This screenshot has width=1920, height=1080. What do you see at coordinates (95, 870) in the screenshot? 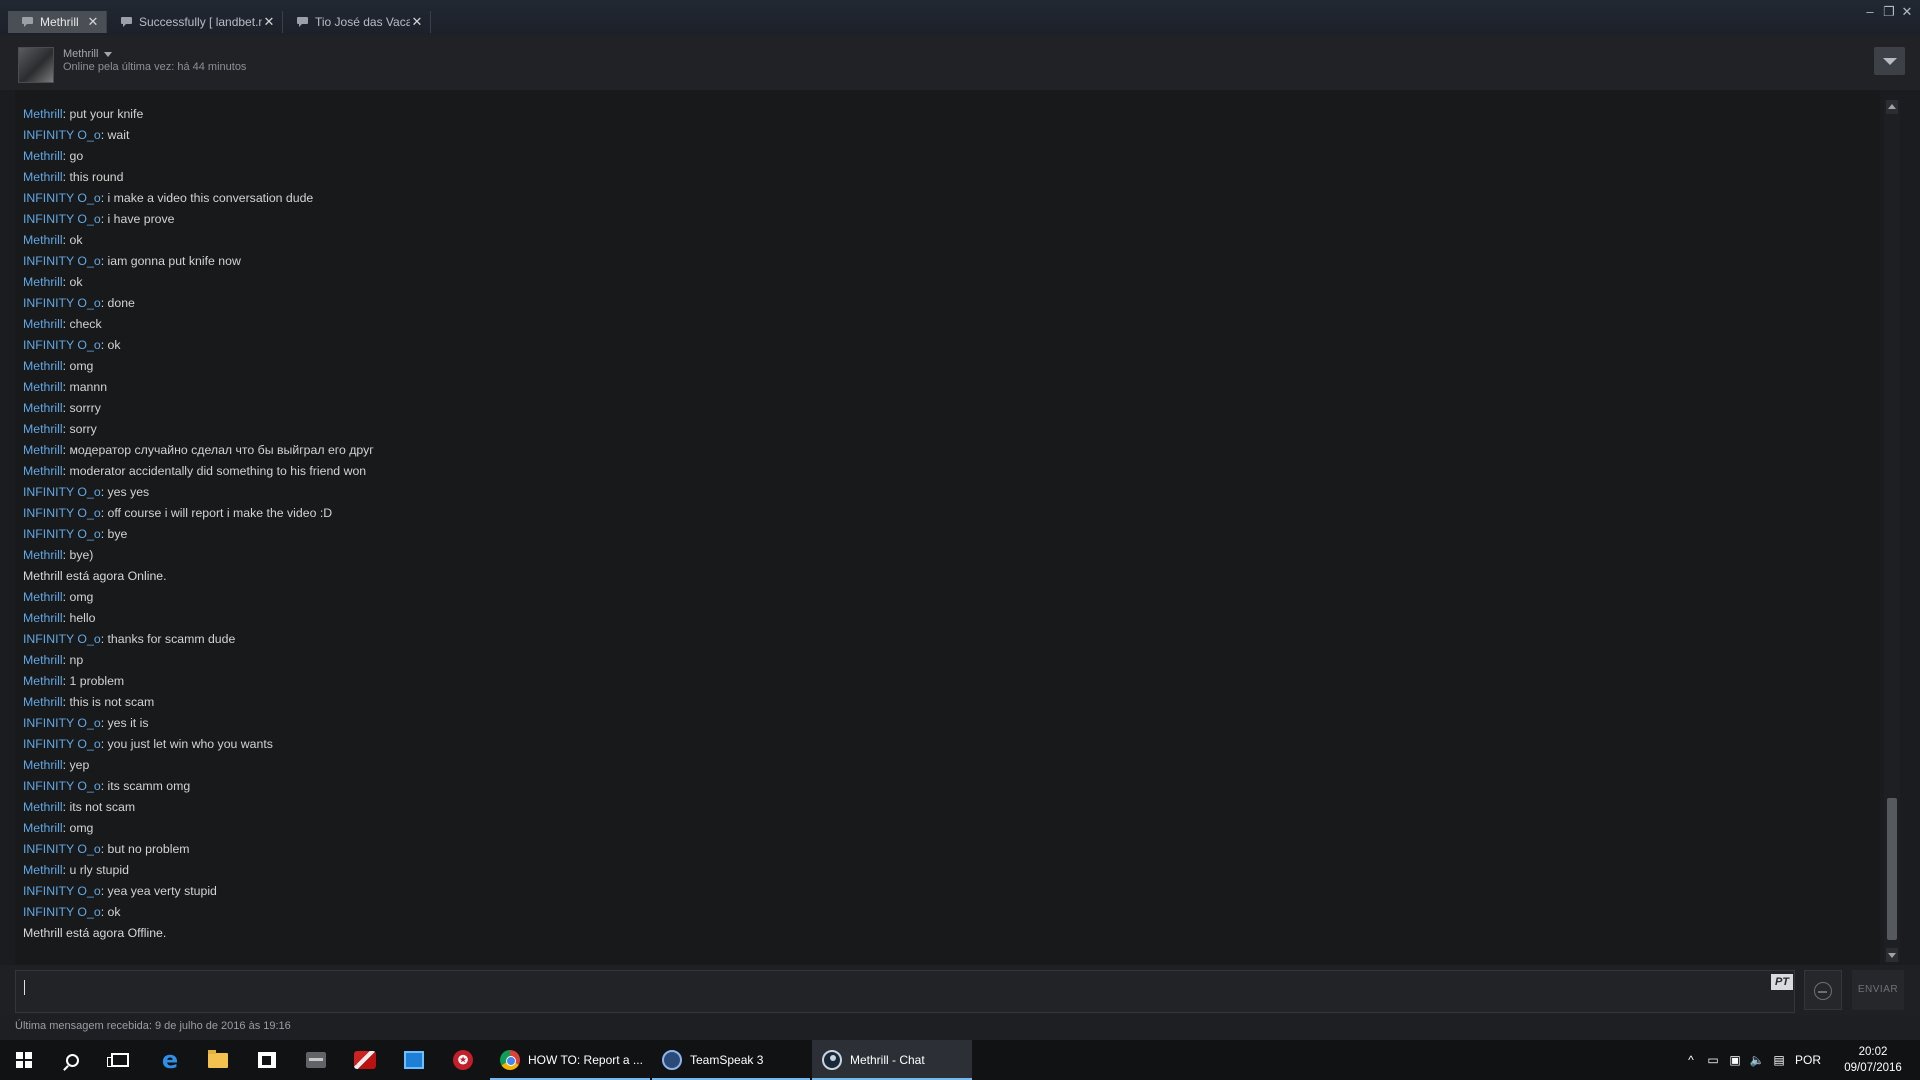
I see `message-text: : u rly stupid` at bounding box center [95, 870].